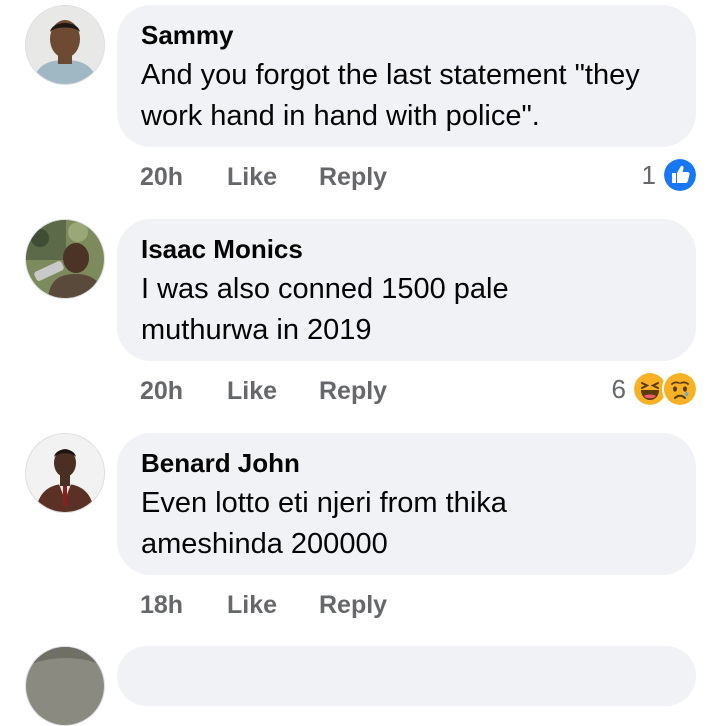 The width and height of the screenshot is (720, 726). I want to click on reactions-summary: 1, so click(669, 175).